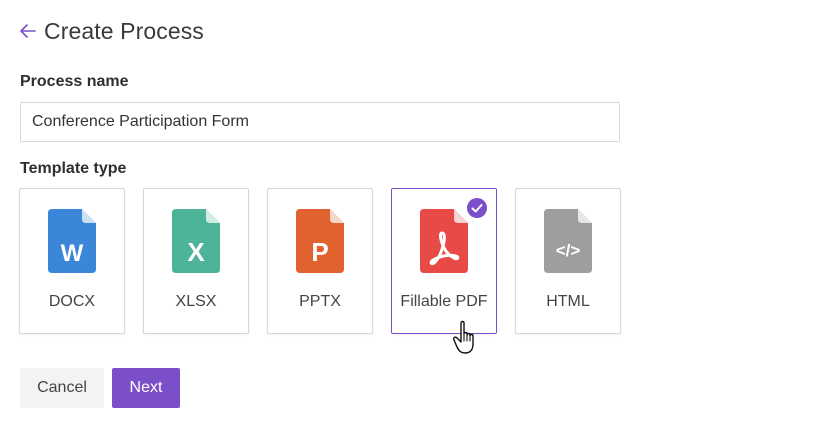  I want to click on template-option-label: Fillable PDF, so click(444, 301).